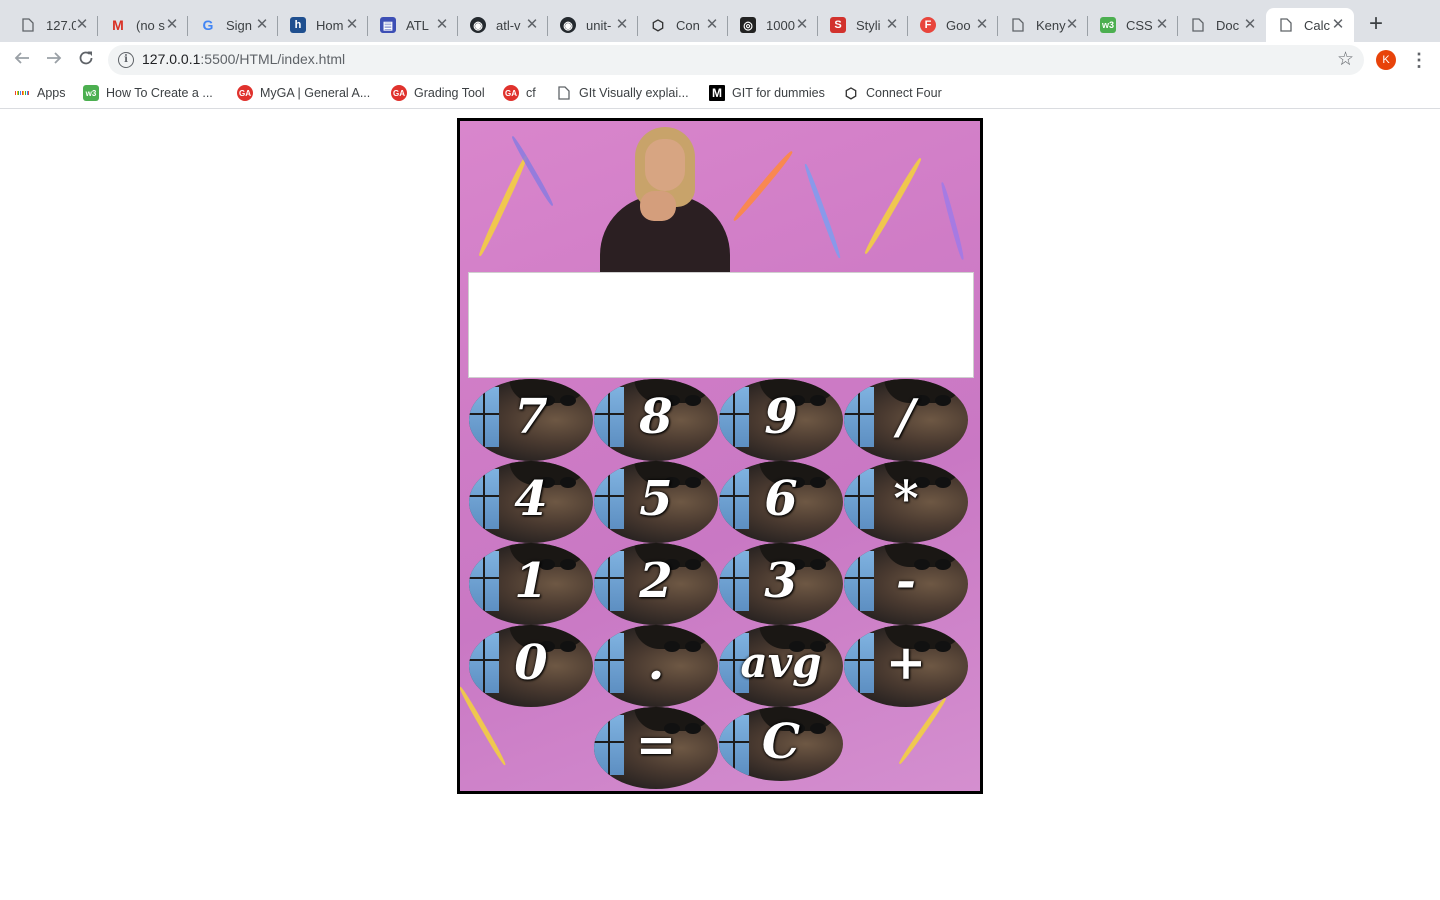 Image resolution: width=1440 pixels, height=900 pixels. I want to click on key-multiply: *, so click(906, 502).